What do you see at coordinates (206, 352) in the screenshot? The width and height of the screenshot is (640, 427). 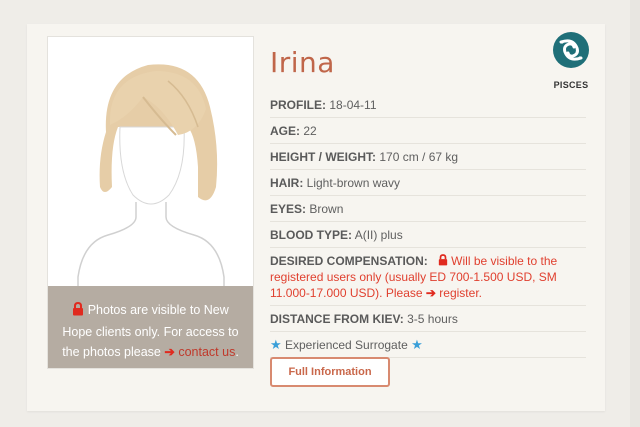 I see `contact-us-link: contact us` at bounding box center [206, 352].